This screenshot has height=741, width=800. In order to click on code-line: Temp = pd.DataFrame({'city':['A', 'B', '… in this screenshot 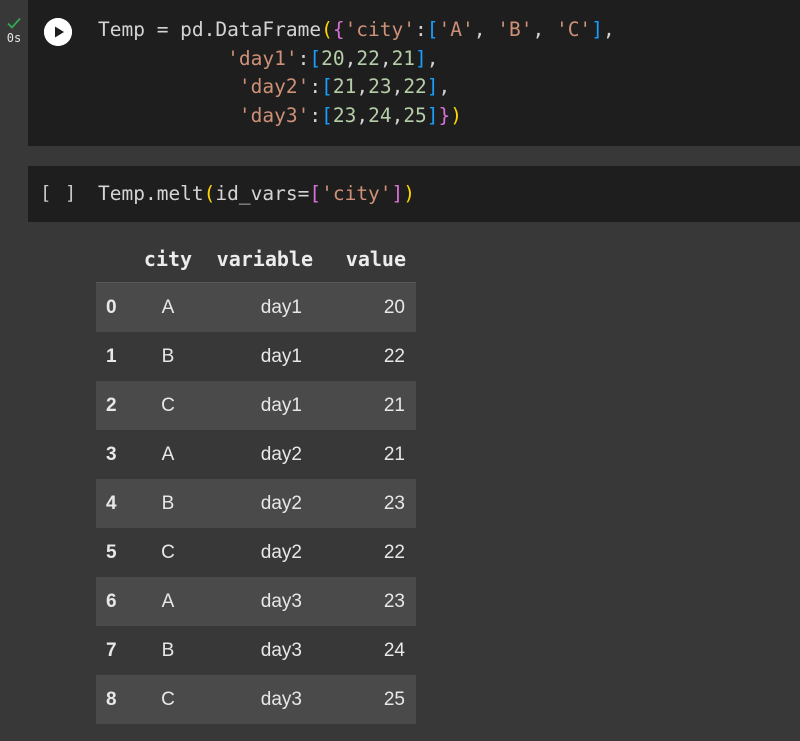, I will do `click(356, 29)`.